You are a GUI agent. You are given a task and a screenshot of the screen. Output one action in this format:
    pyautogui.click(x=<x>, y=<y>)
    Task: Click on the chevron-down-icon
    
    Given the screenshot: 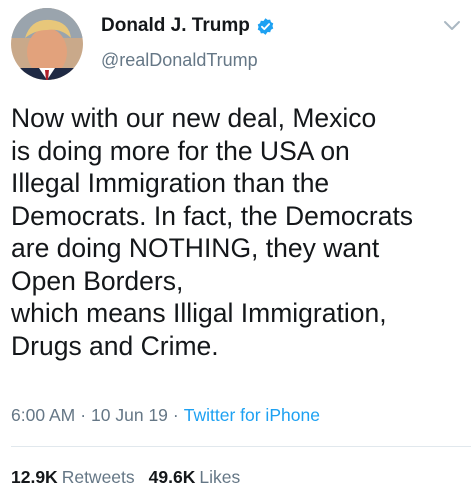 What is the action you would take?
    pyautogui.click(x=452, y=26)
    